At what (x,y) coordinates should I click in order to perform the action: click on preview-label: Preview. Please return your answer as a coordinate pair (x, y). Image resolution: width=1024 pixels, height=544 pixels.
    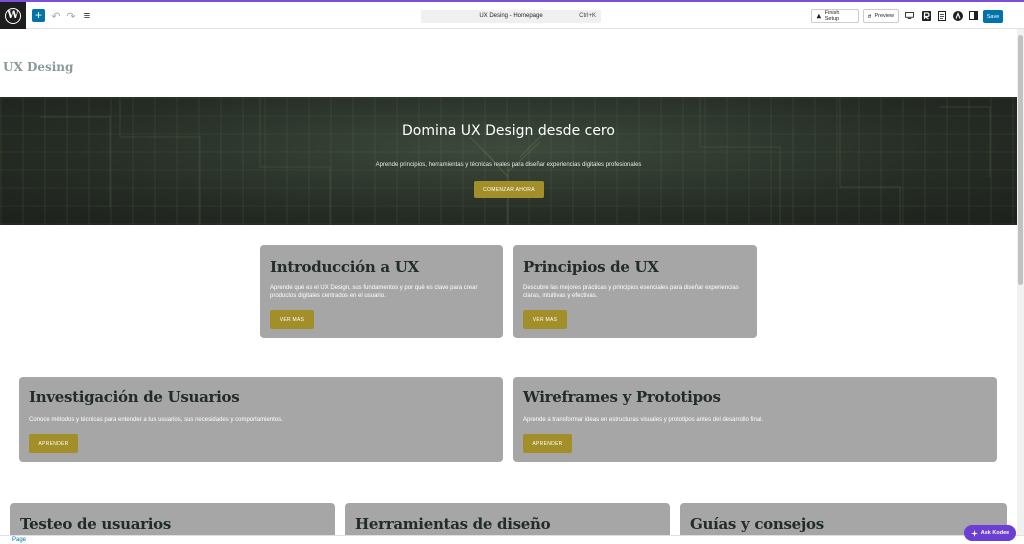
    Looking at the image, I should click on (884, 16).